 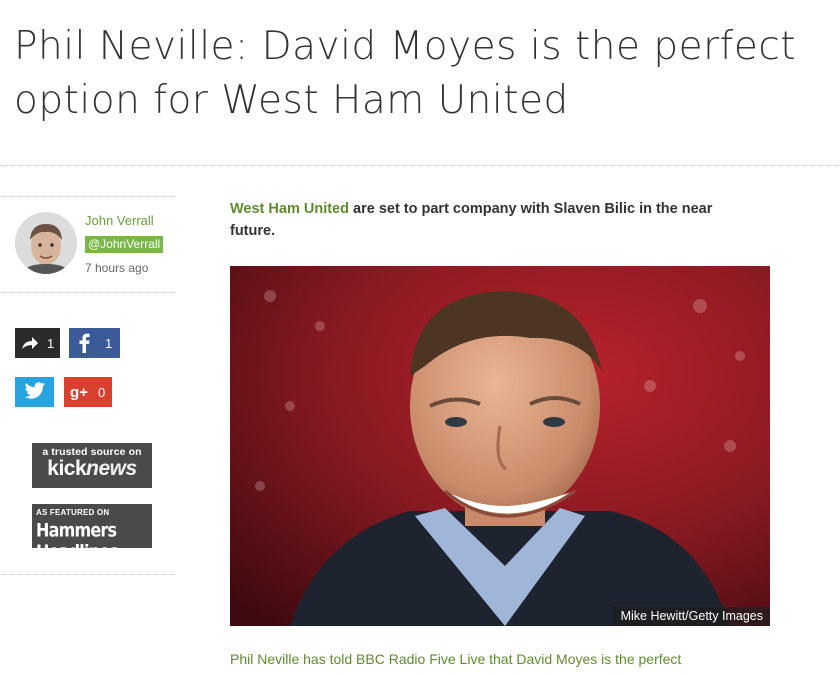 What do you see at coordinates (79, 392) in the screenshot?
I see `google-plus-icon: g+` at bounding box center [79, 392].